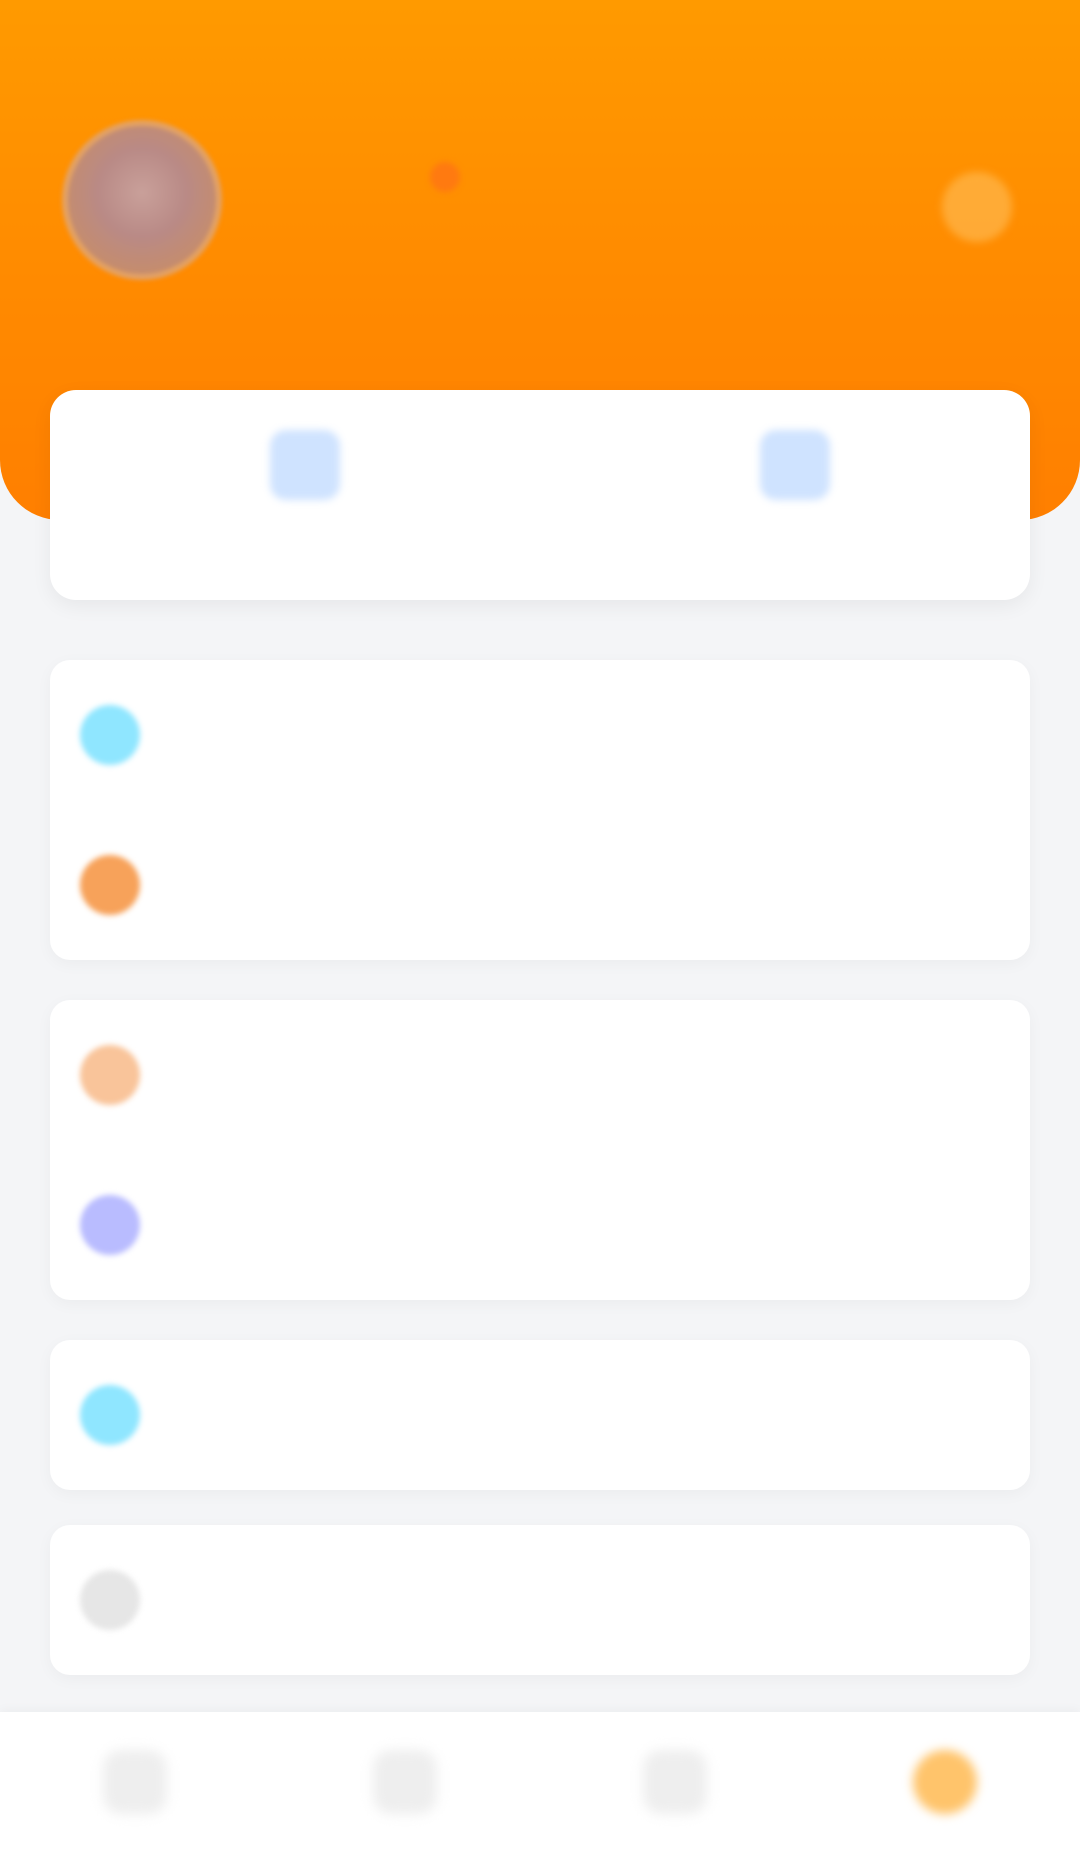 The width and height of the screenshot is (1080, 1868). I want to click on document-icon, so click(305, 465).